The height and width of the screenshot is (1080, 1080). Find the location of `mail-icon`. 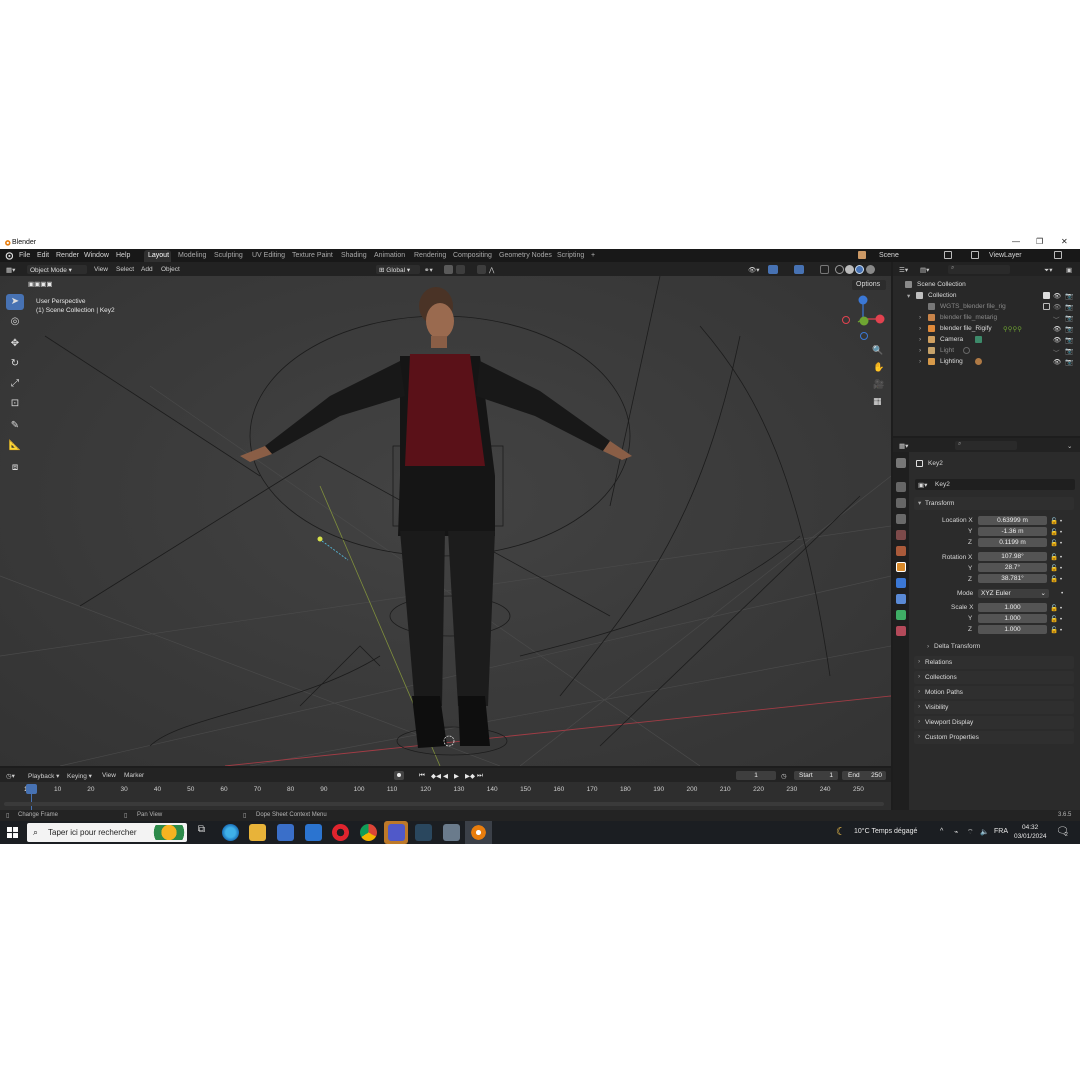

mail-icon is located at coordinates (313, 832).